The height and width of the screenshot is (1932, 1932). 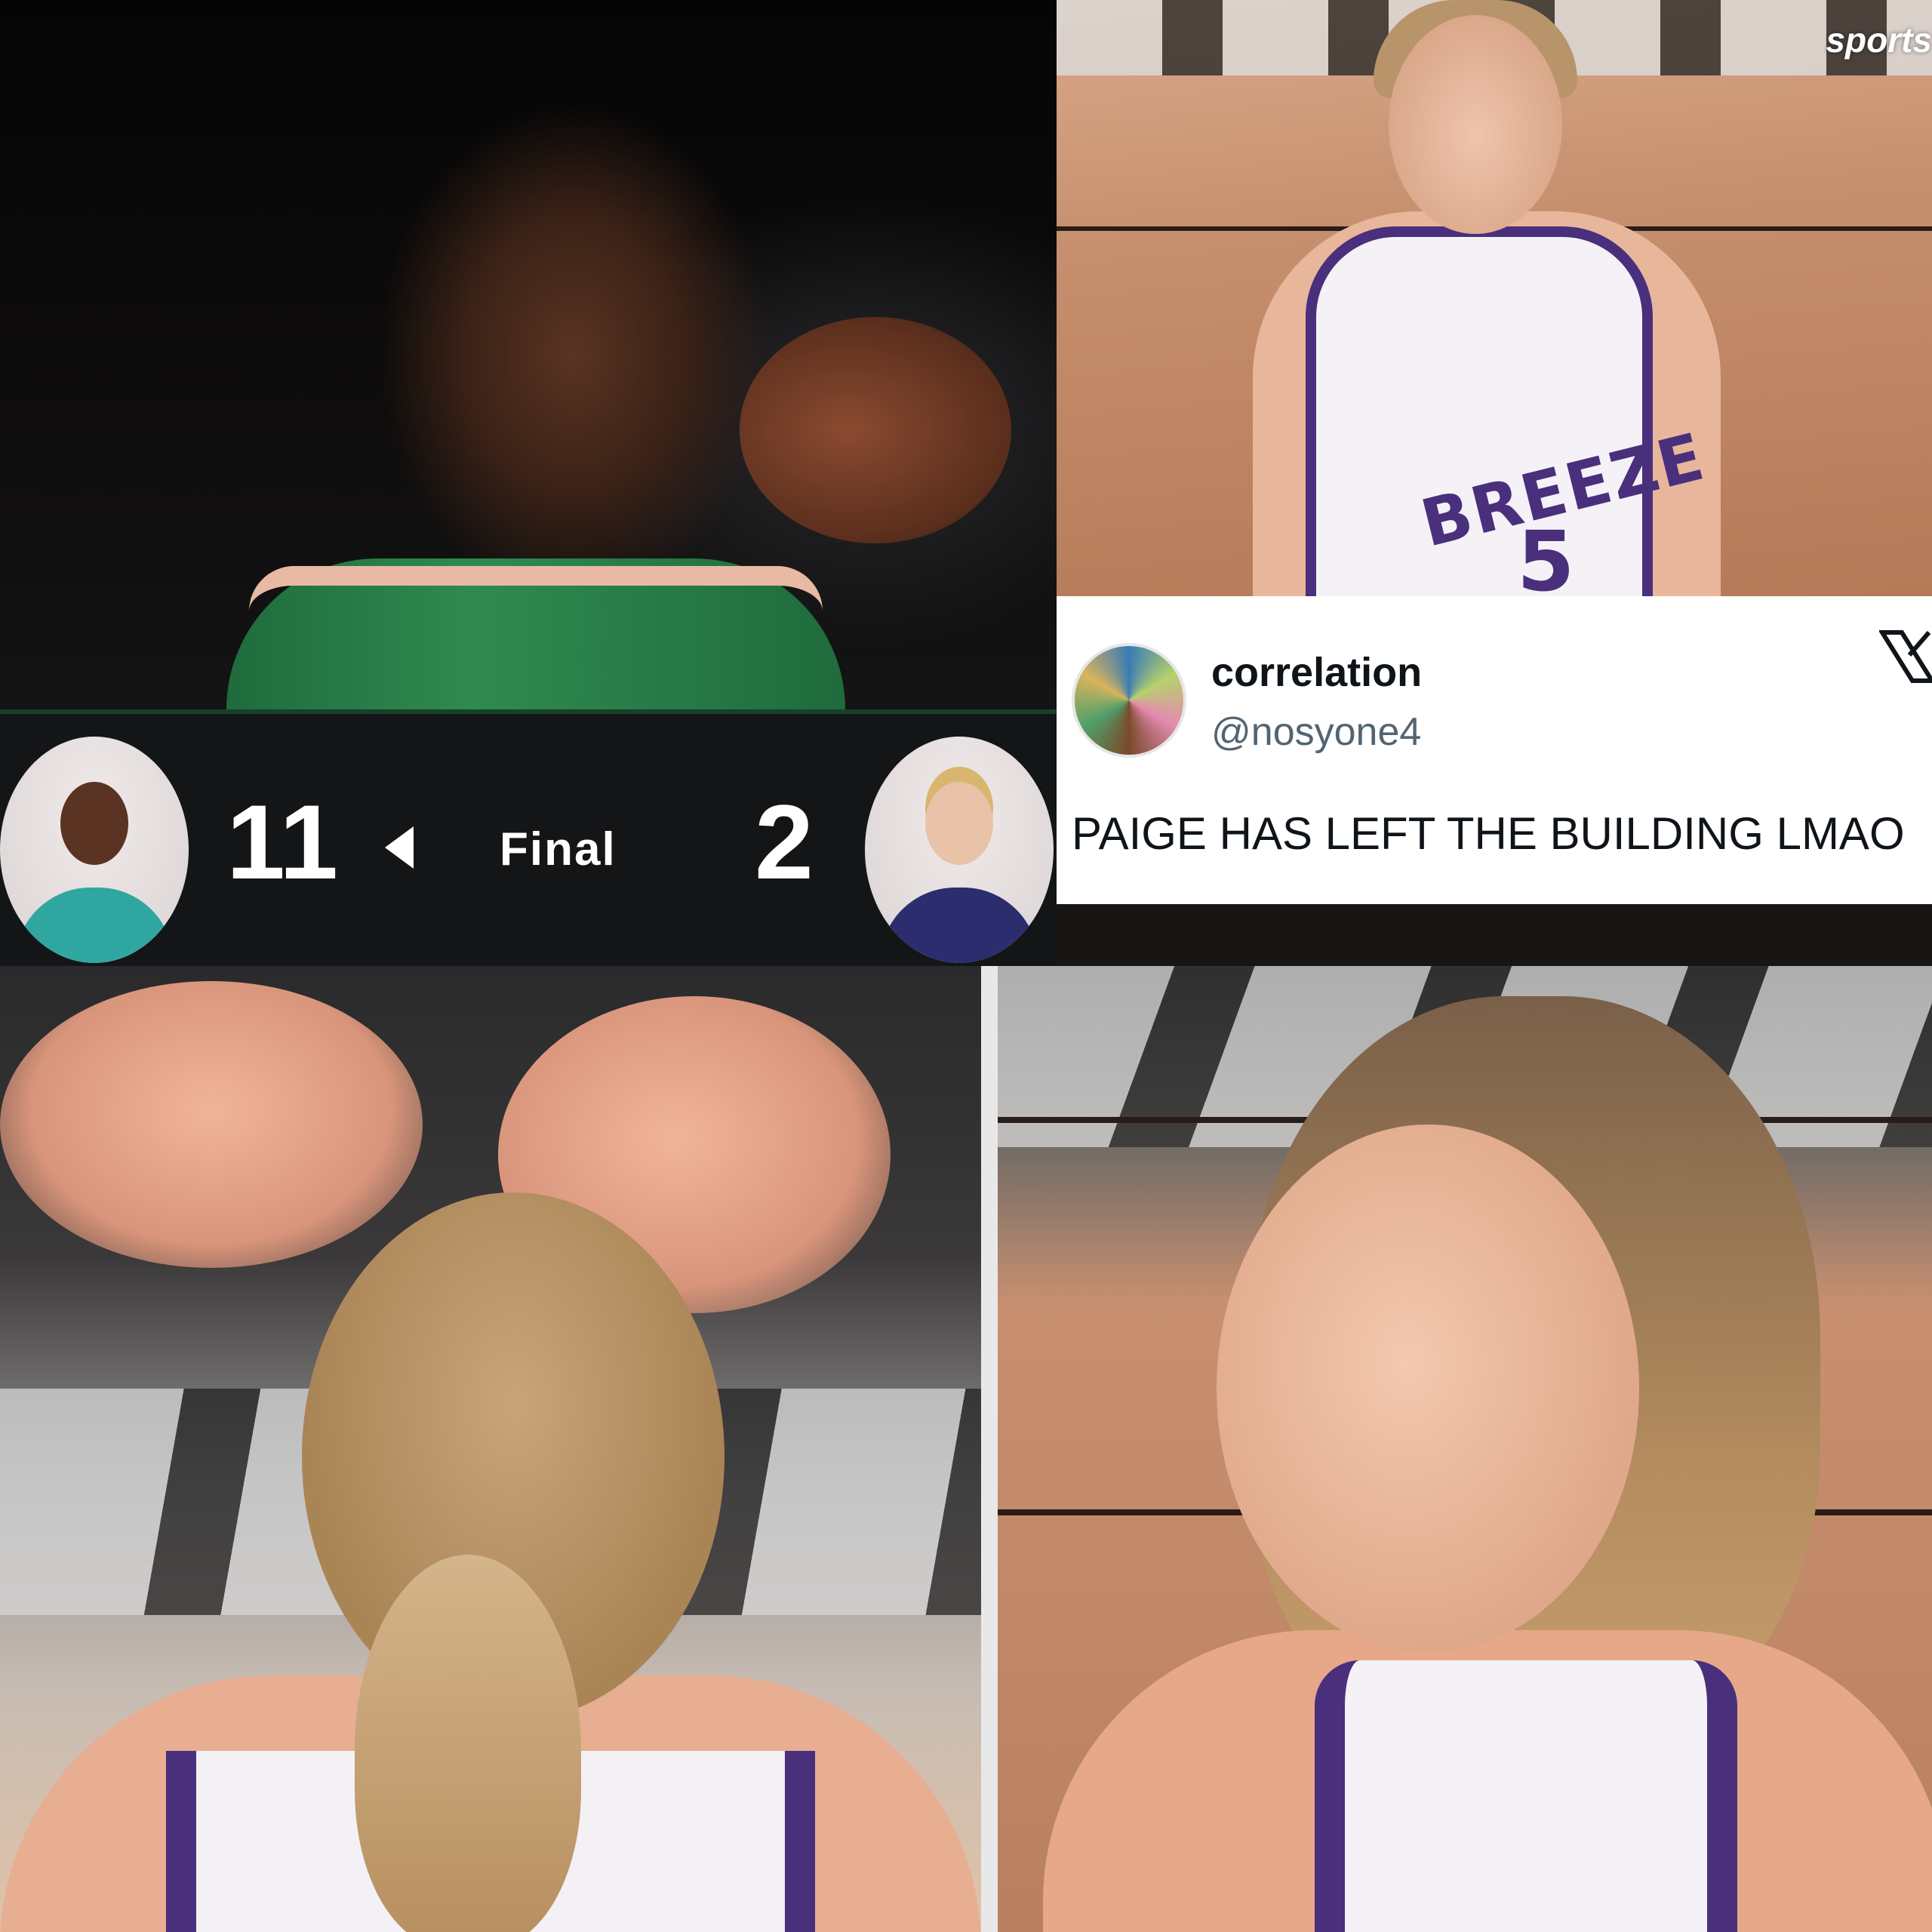 What do you see at coordinates (1494, 935) in the screenshot?
I see `photo-strip` at bounding box center [1494, 935].